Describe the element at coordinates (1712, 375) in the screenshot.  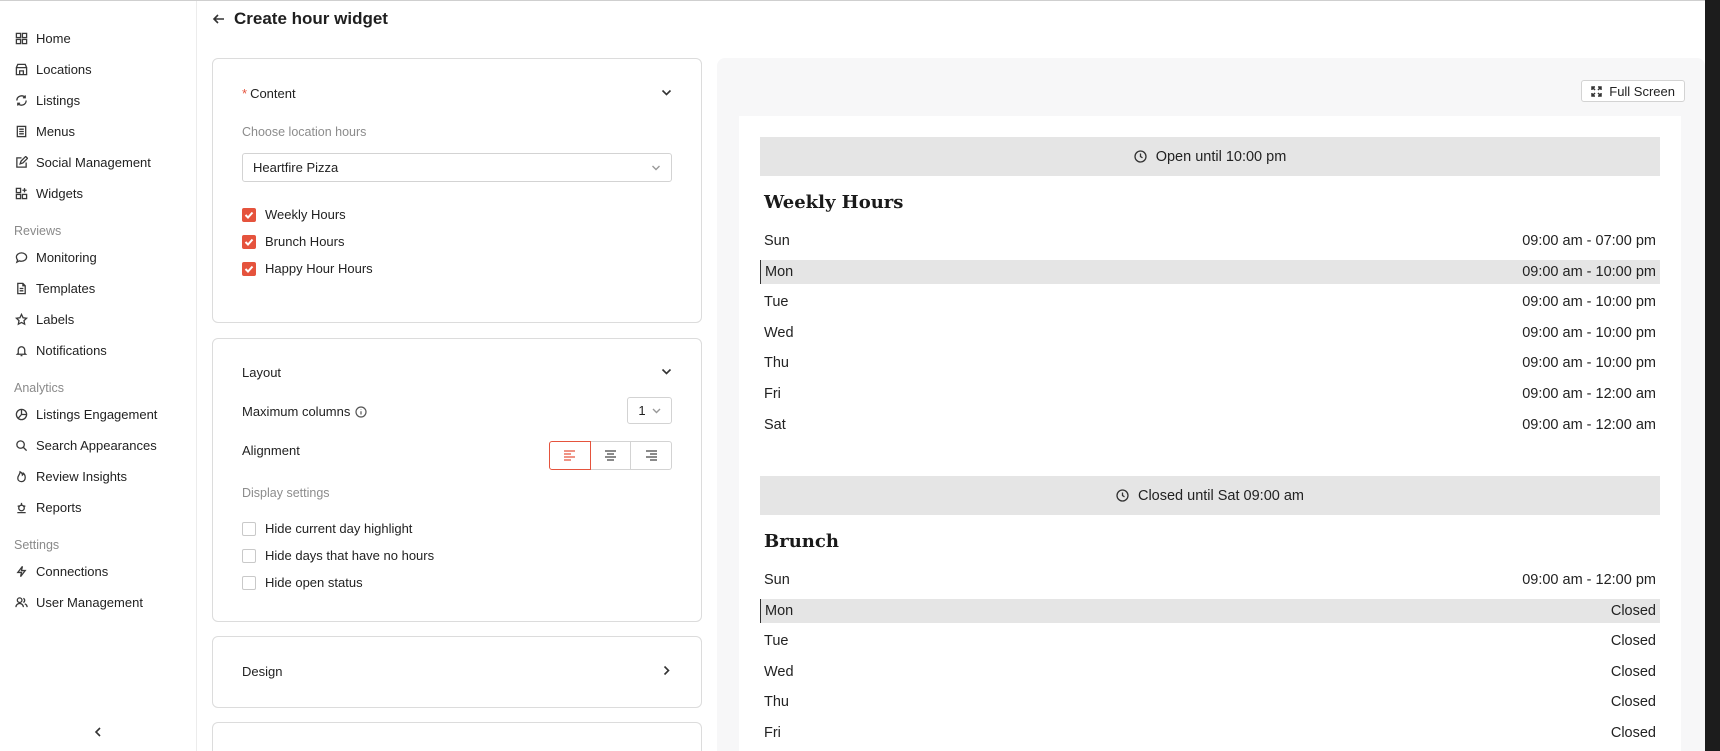
I see `window-edge` at that location.